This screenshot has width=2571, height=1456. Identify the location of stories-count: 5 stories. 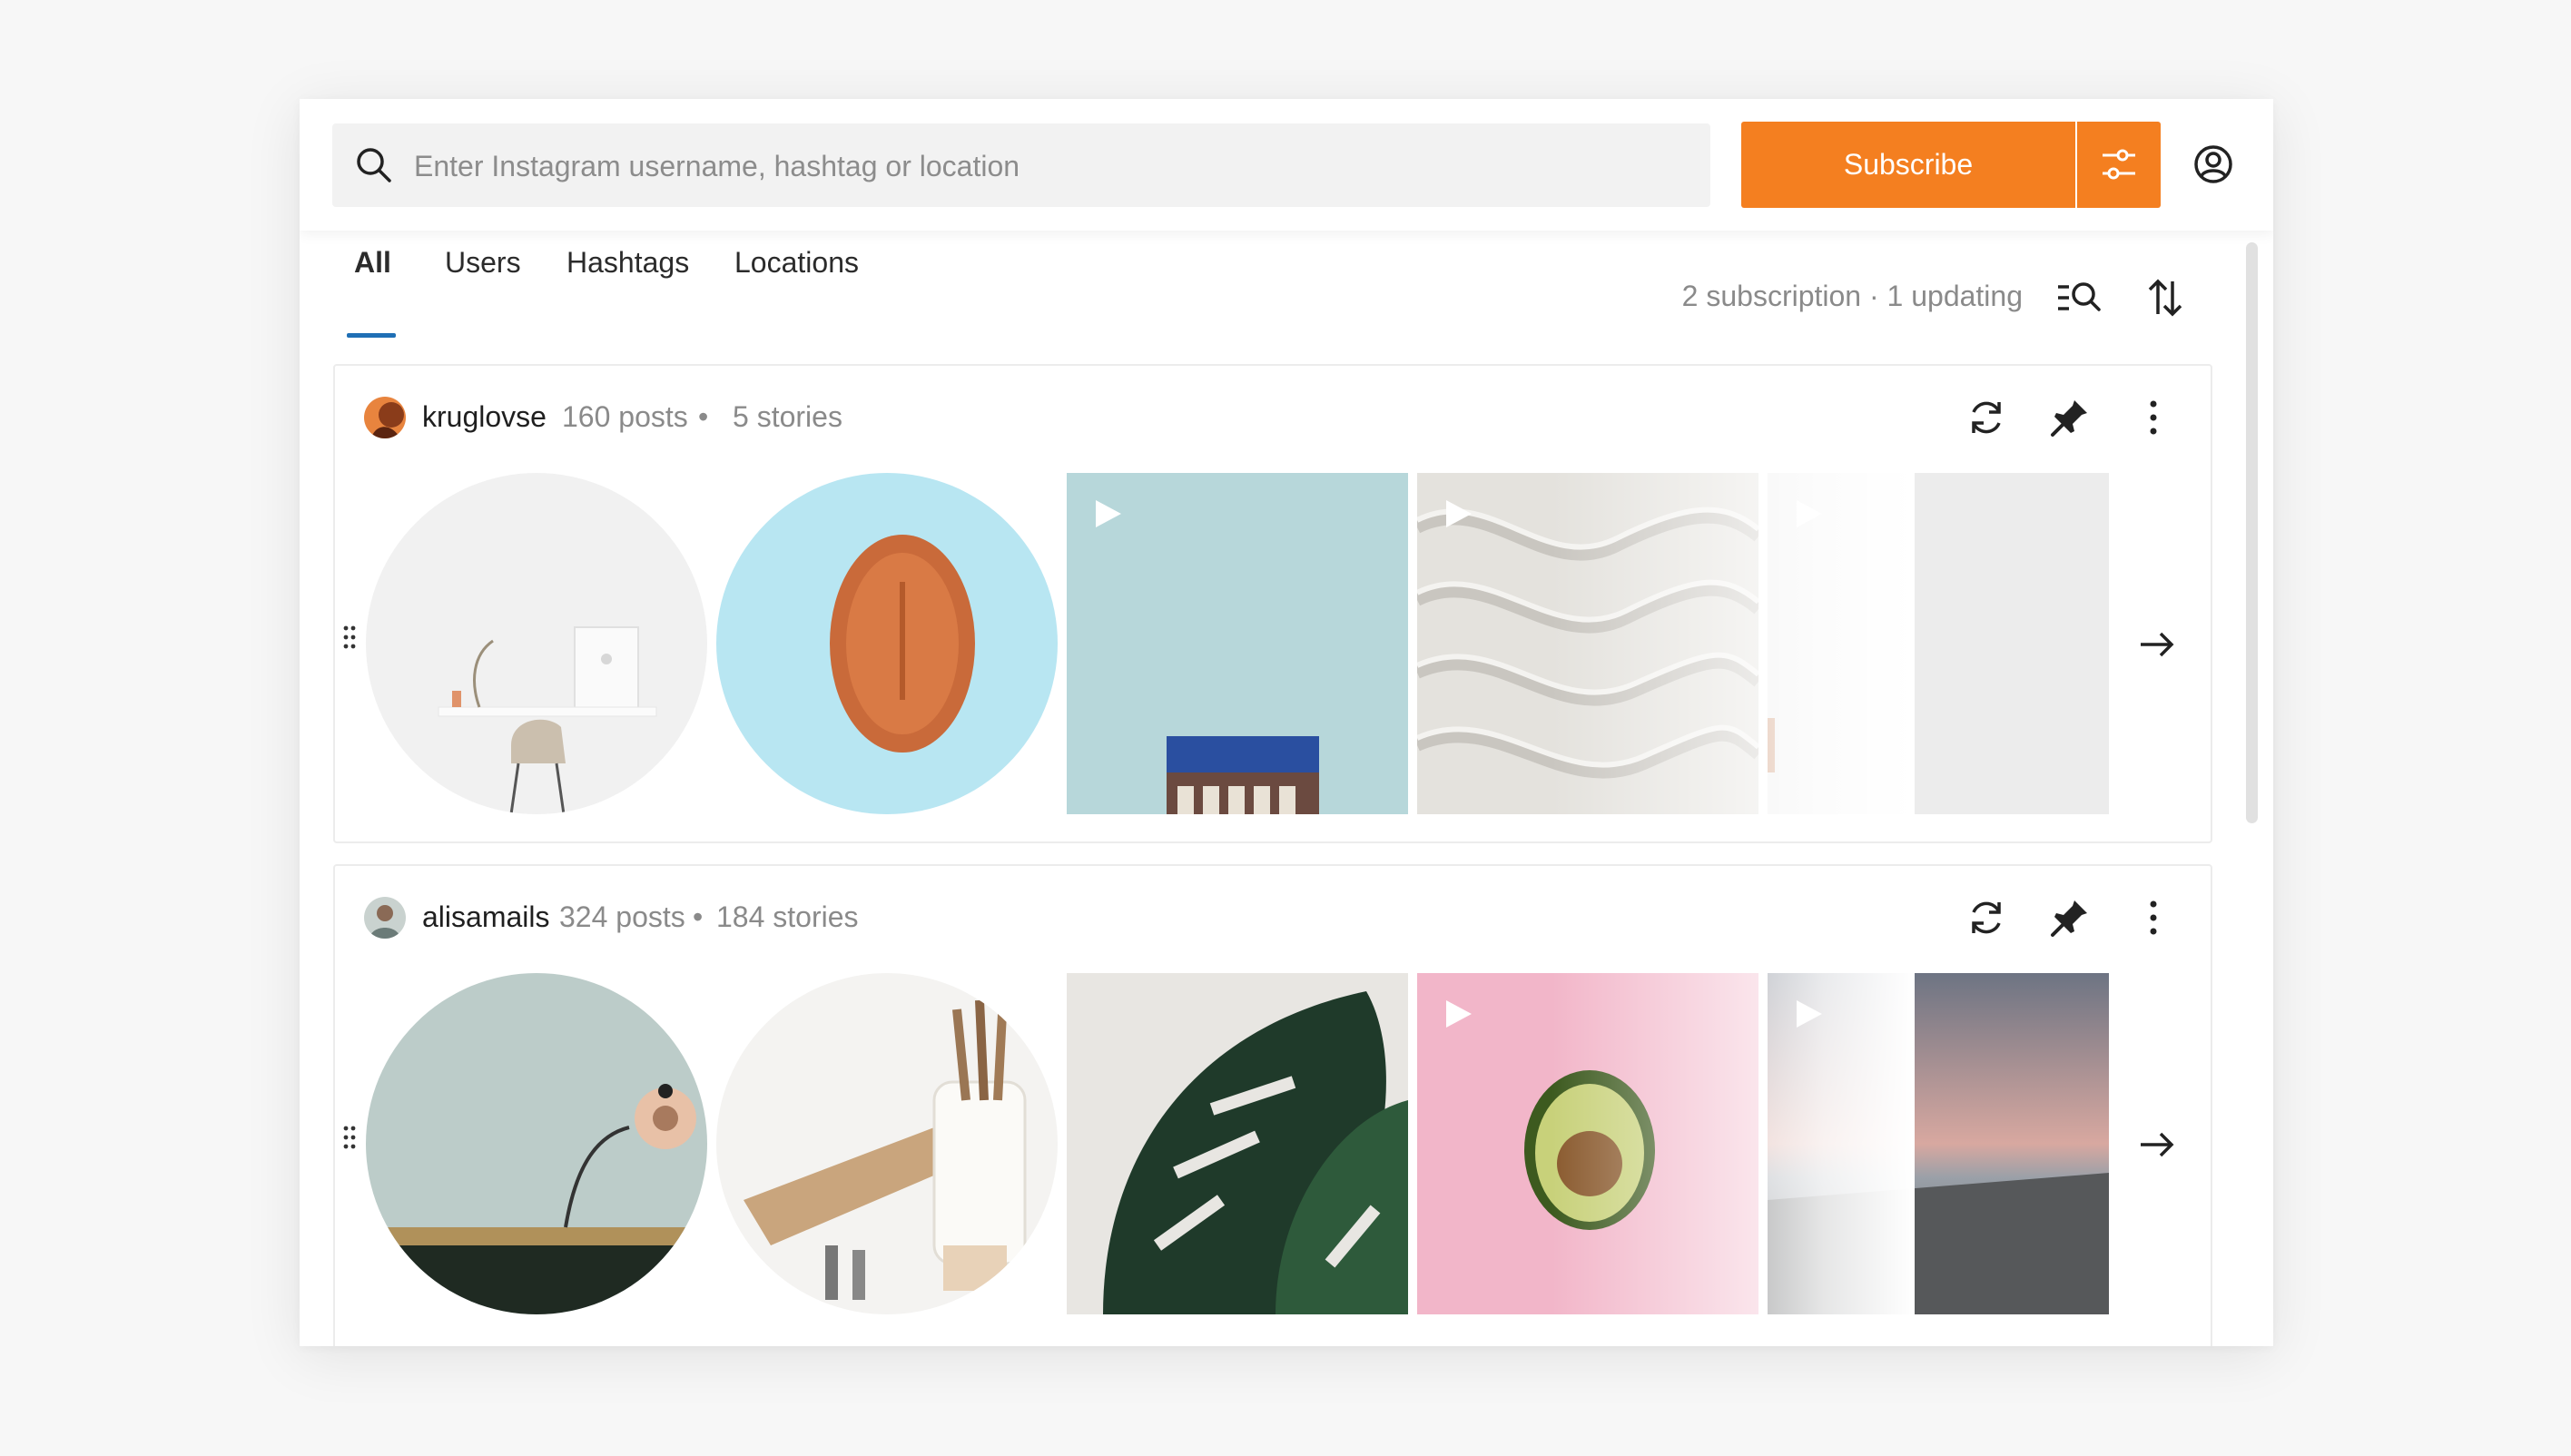
(787, 417).